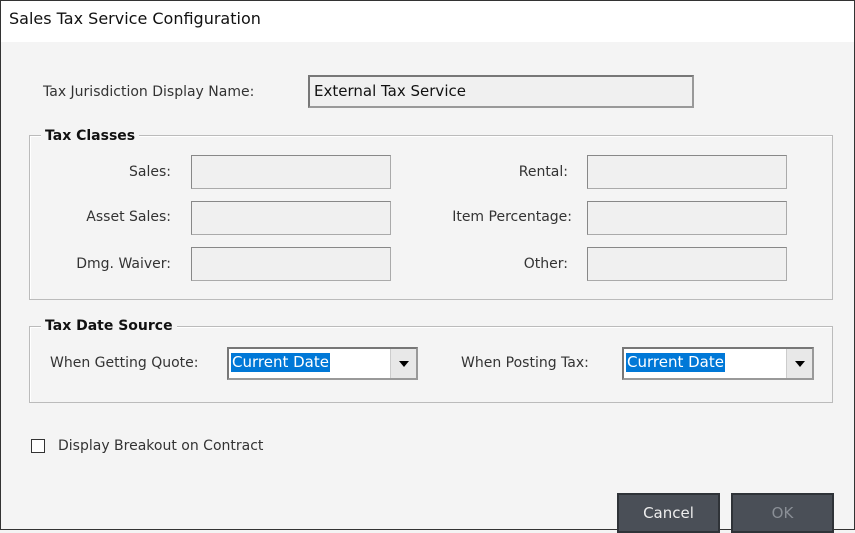 The image size is (855, 533). I want to click on rental-label: Rental:, so click(543, 172).